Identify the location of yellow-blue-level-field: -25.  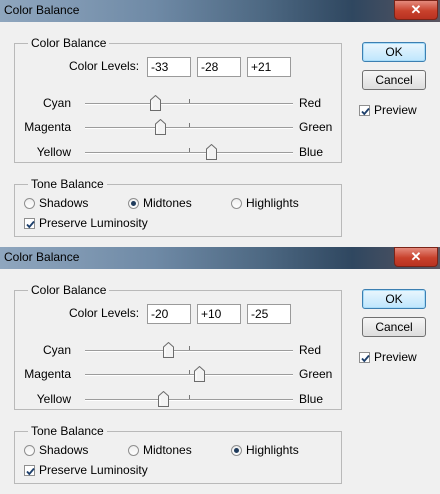
(269, 314).